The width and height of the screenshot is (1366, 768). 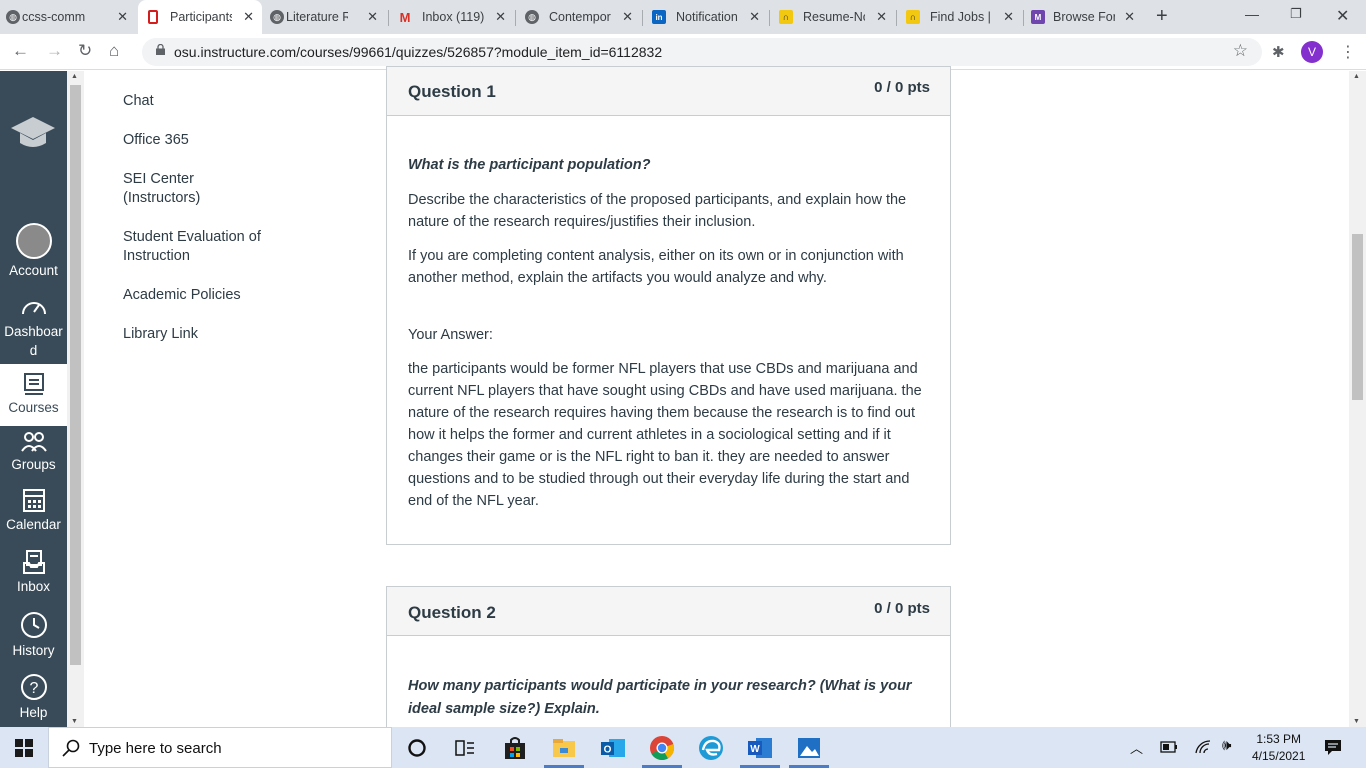 I want to click on courses-icon, so click(x=33, y=384).